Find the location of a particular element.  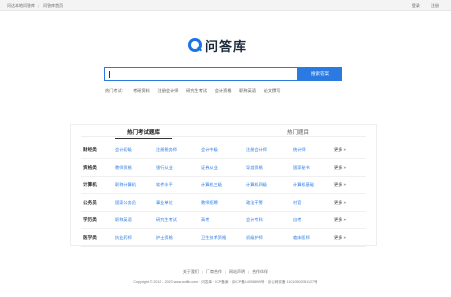

exam-link: 银行从业 is located at coordinates (164, 168).